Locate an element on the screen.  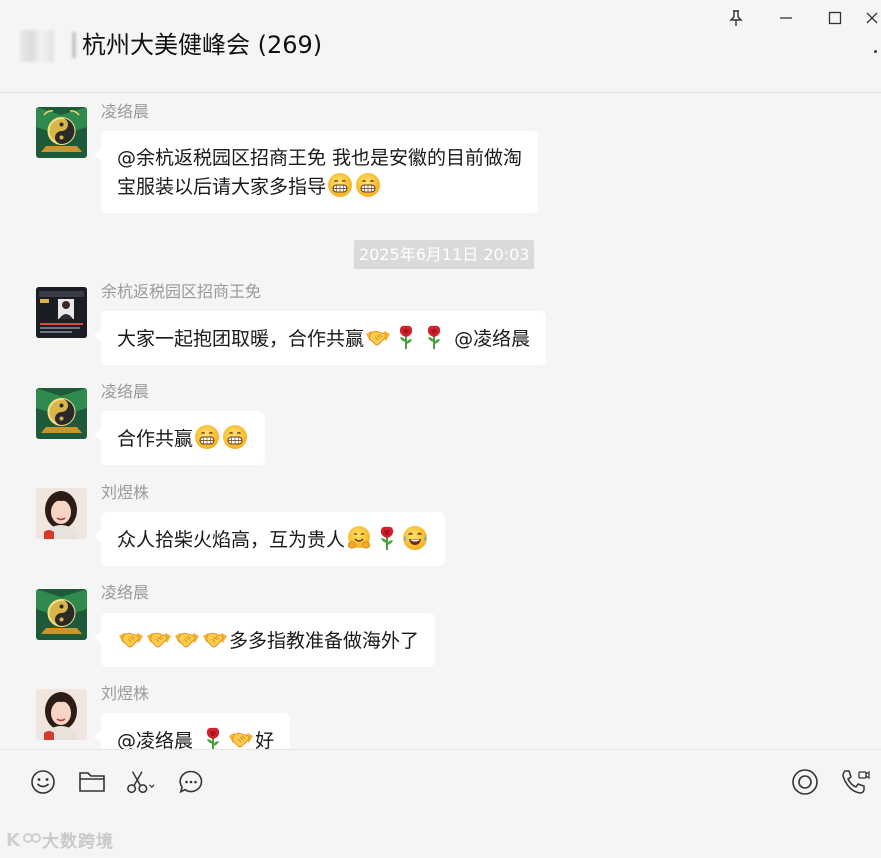
message-text: 好 is located at coordinates (265, 739).